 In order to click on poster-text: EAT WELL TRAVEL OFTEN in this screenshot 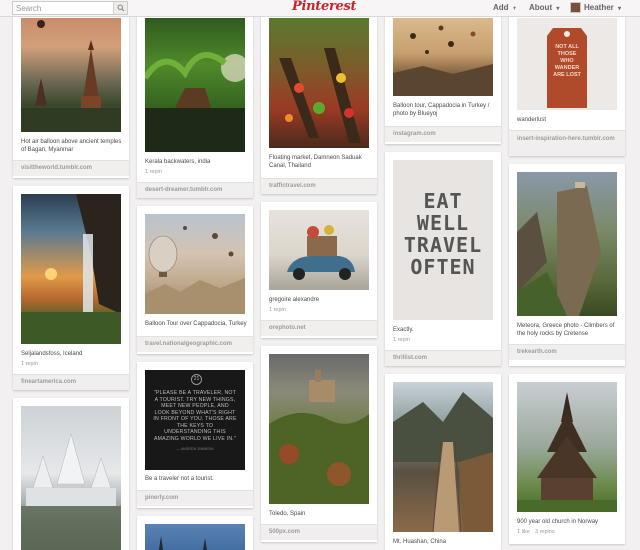, I will do `click(443, 234)`.